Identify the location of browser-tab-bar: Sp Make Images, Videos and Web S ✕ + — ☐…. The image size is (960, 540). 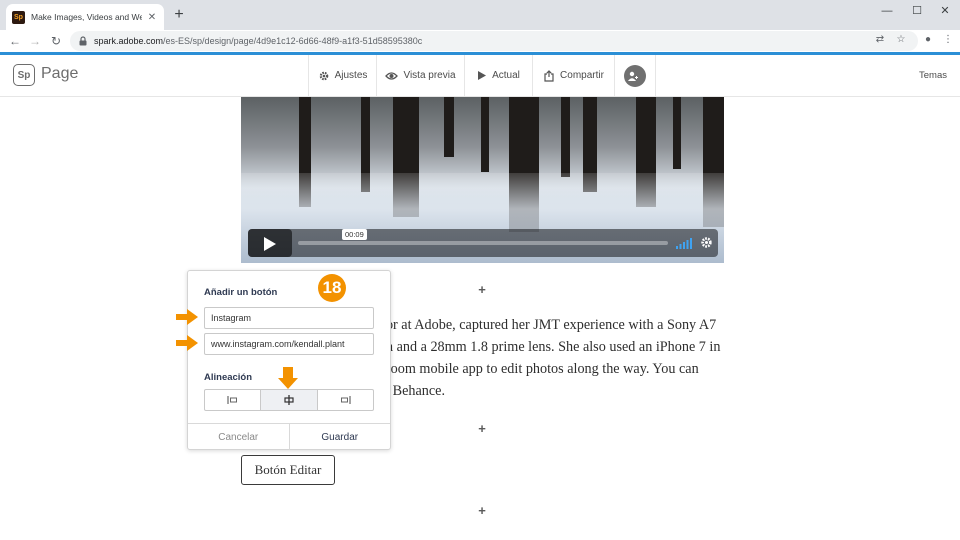
(480, 15).